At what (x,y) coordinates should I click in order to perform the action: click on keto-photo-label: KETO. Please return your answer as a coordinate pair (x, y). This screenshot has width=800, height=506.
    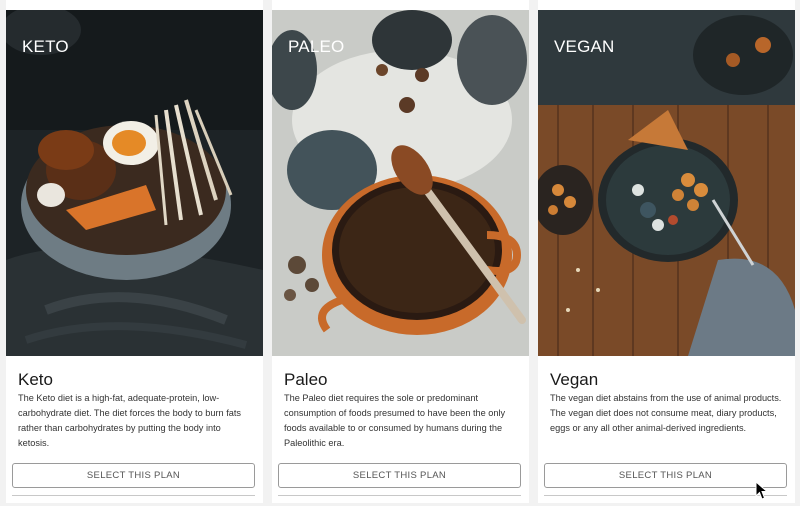
    Looking at the image, I should click on (45, 46).